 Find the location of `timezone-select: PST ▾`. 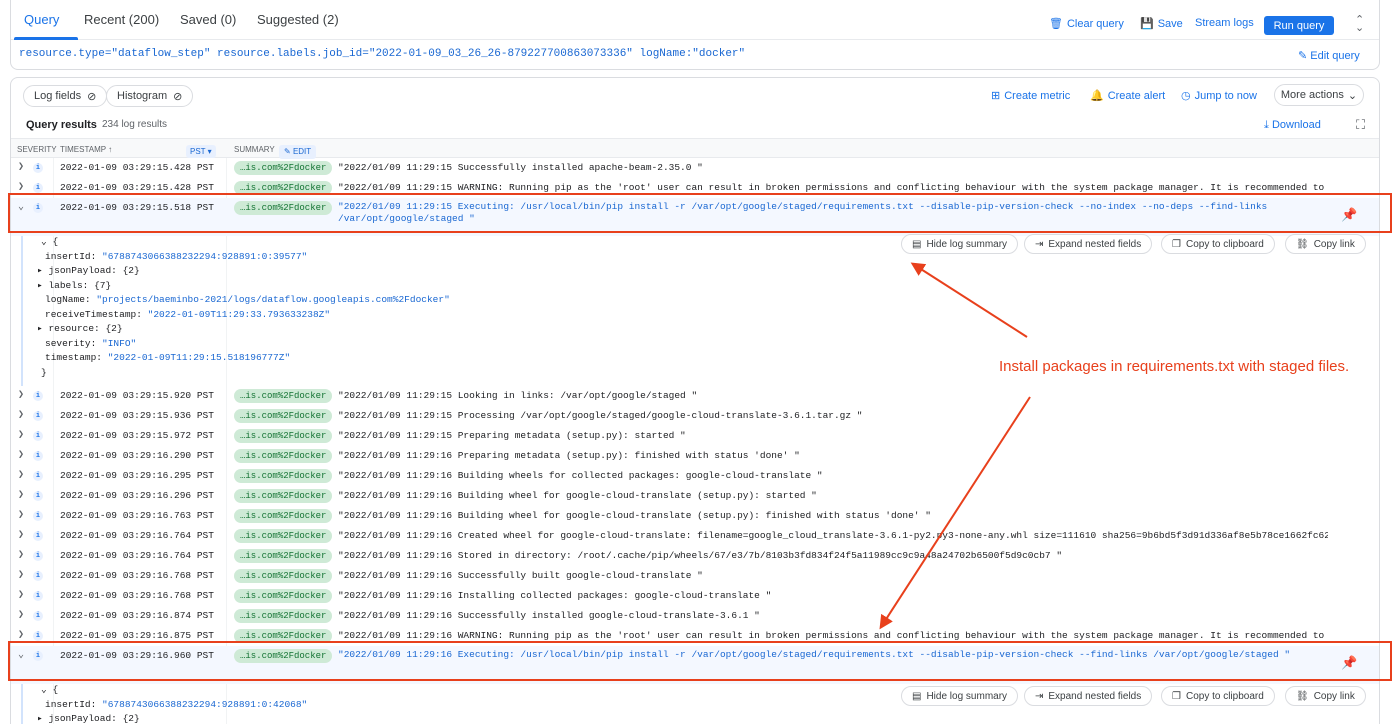

timezone-select: PST ▾ is located at coordinates (201, 151).